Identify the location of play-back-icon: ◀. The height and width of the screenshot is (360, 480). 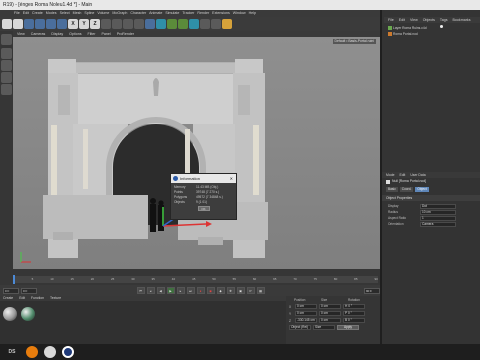
(160, 290).